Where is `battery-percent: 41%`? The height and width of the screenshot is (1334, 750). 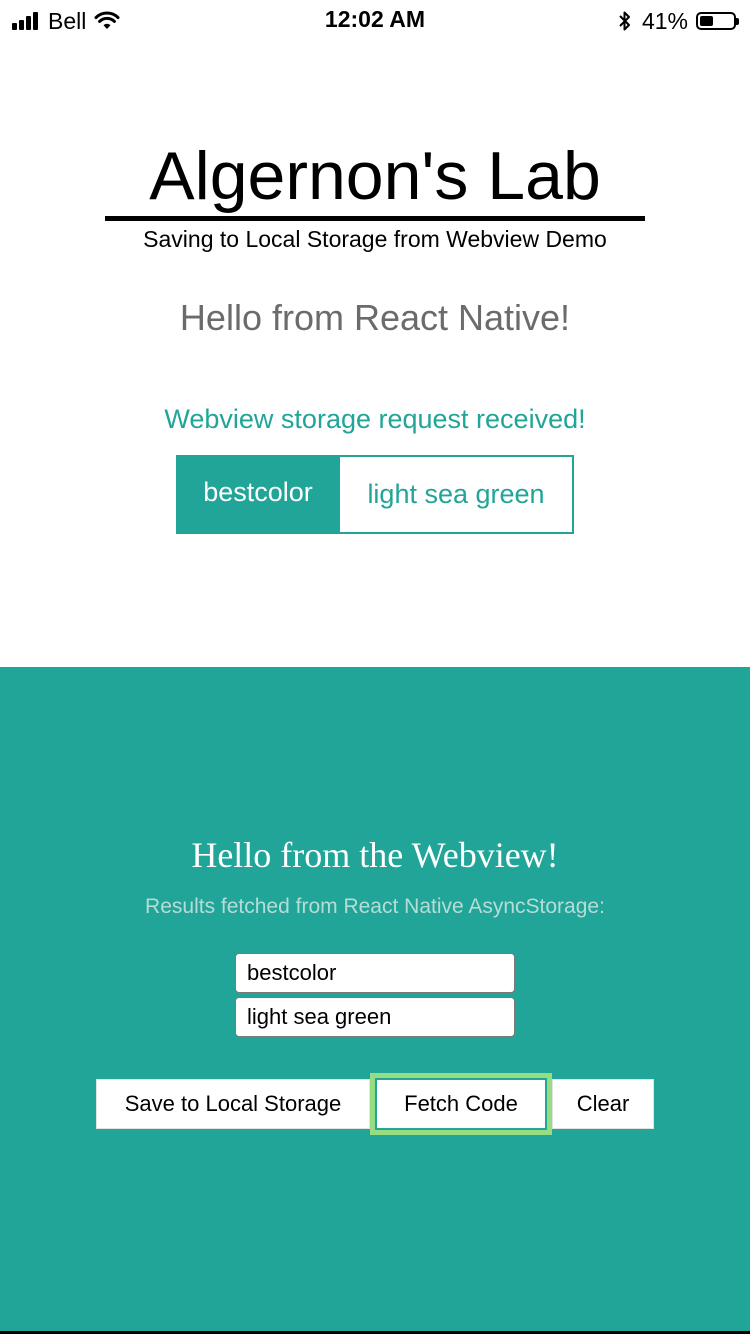 battery-percent: 41% is located at coordinates (664, 20).